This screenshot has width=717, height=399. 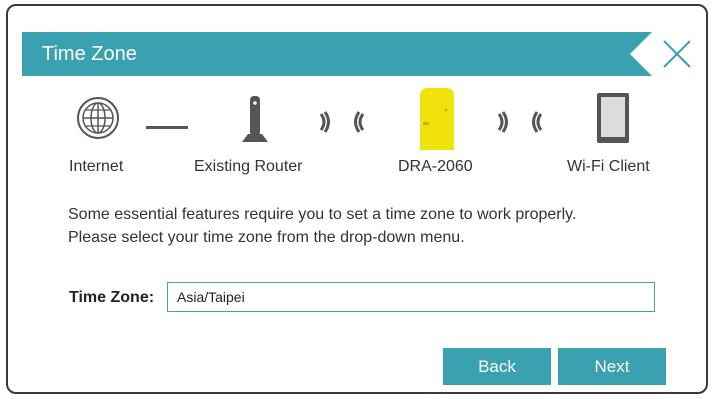 I want to click on time-zone-label: Time Zone:, so click(x=112, y=297).